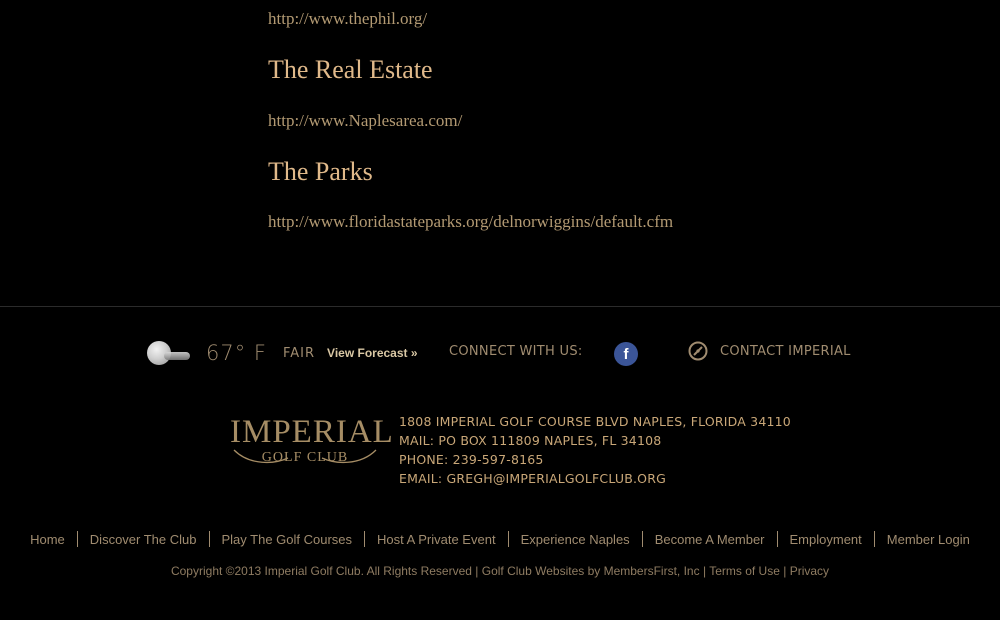 This screenshot has height=620, width=1000. What do you see at coordinates (320, 171) in the screenshot?
I see `heading-parks: The Parks` at bounding box center [320, 171].